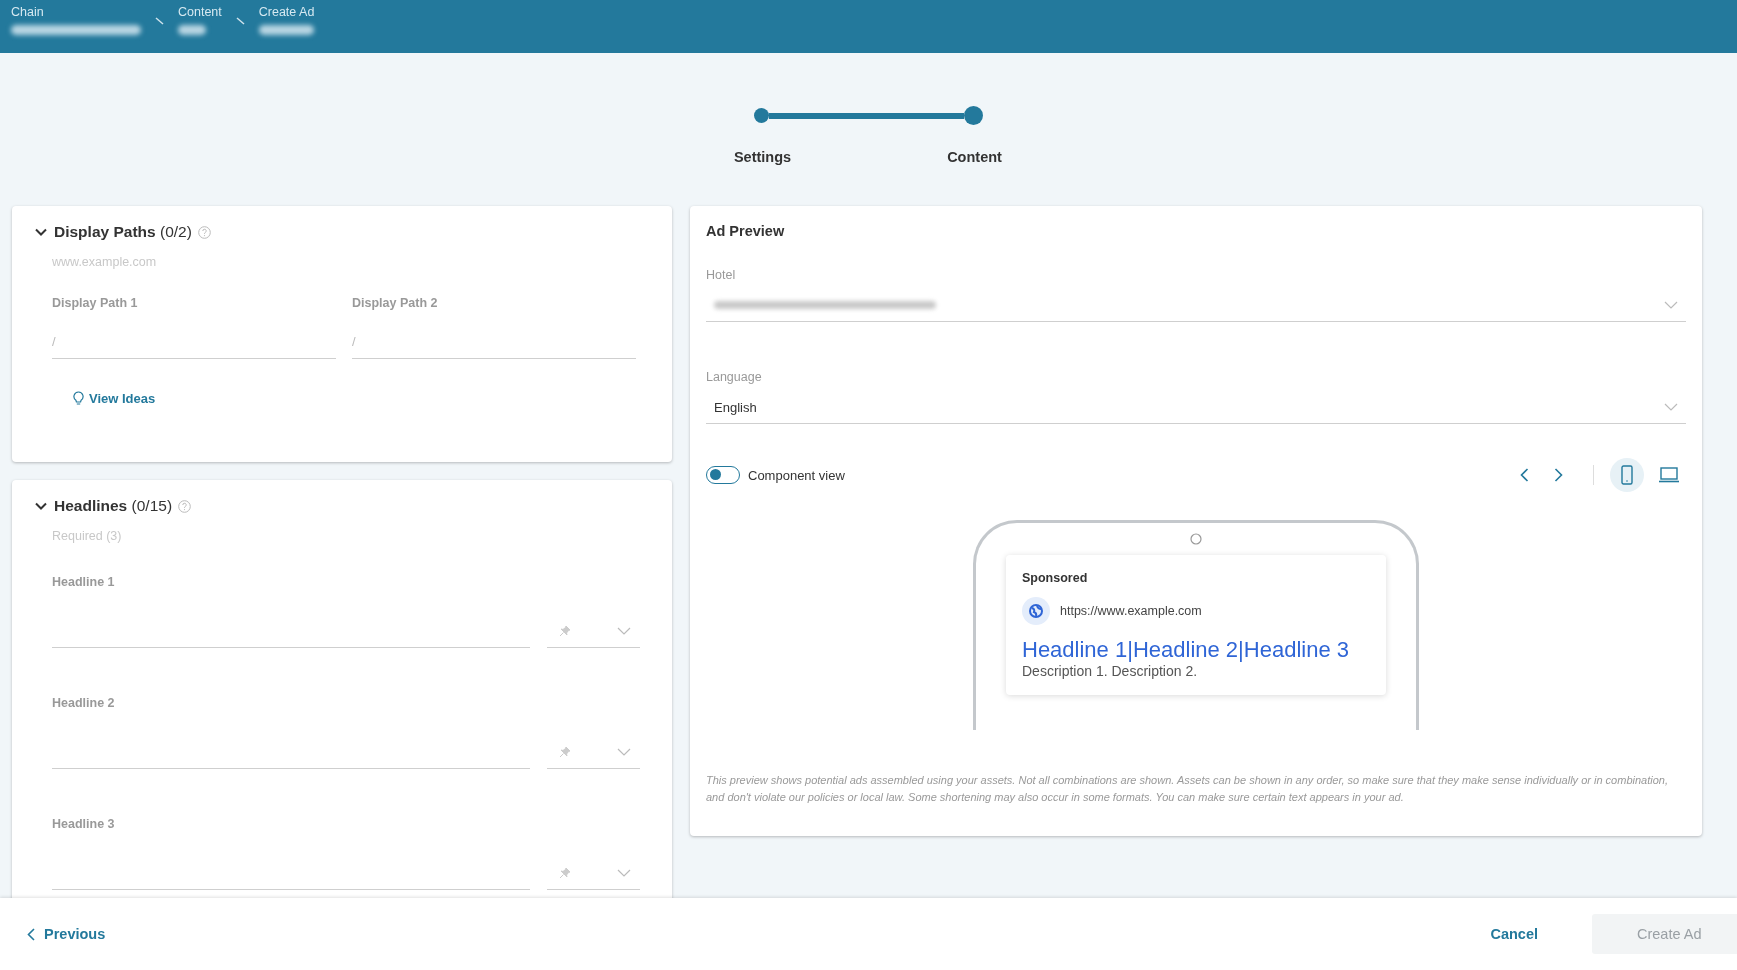 Image resolution: width=1737 pixels, height=970 pixels. Describe the element at coordinates (746, 231) in the screenshot. I see `card-title: Ad Preview` at that location.